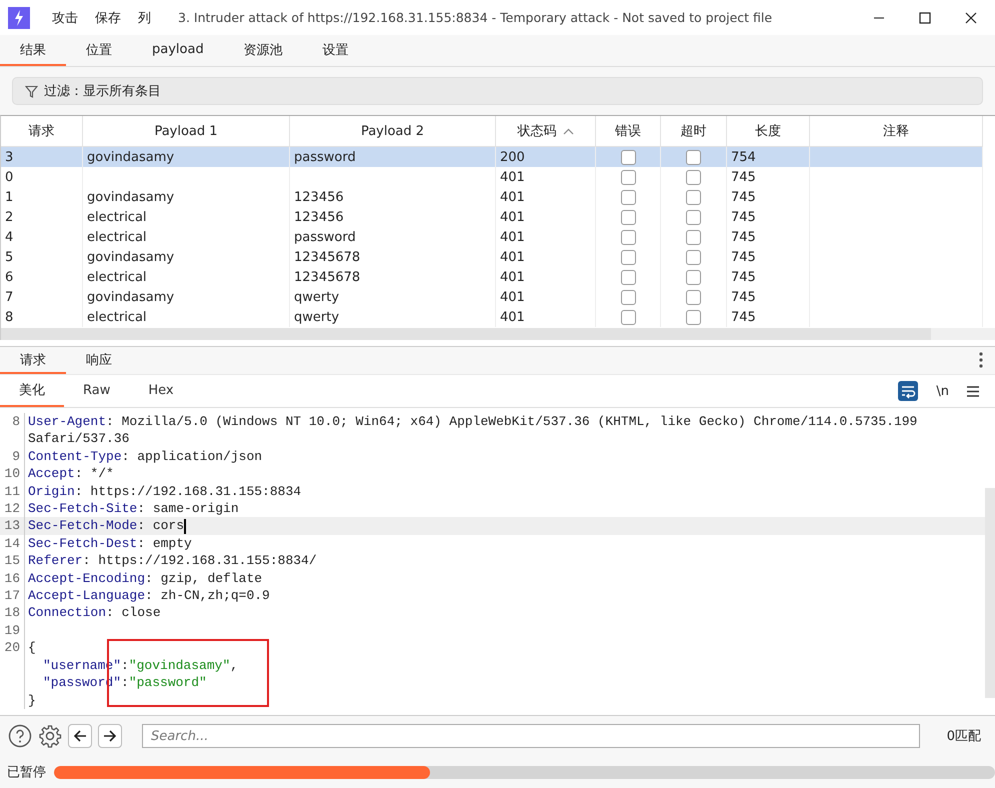 This screenshot has height=788, width=995. Describe the element at coordinates (149, 596) in the screenshot. I see `header-line: Accept-Language: zh-CN,zh;q=0.9` at that location.